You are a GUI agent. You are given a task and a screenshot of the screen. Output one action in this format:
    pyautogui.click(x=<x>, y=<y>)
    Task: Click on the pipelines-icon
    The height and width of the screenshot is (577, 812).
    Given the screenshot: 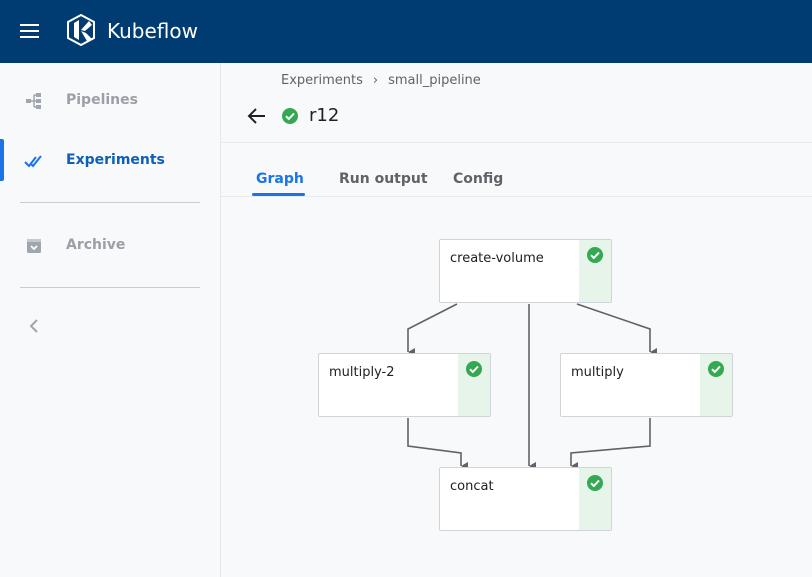 What is the action you would take?
    pyautogui.click(x=33, y=101)
    